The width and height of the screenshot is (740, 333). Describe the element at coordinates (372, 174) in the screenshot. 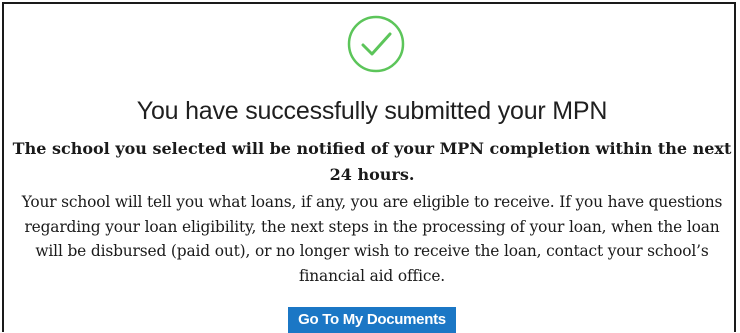

I see `notification-line-2: 24 hours.` at that location.